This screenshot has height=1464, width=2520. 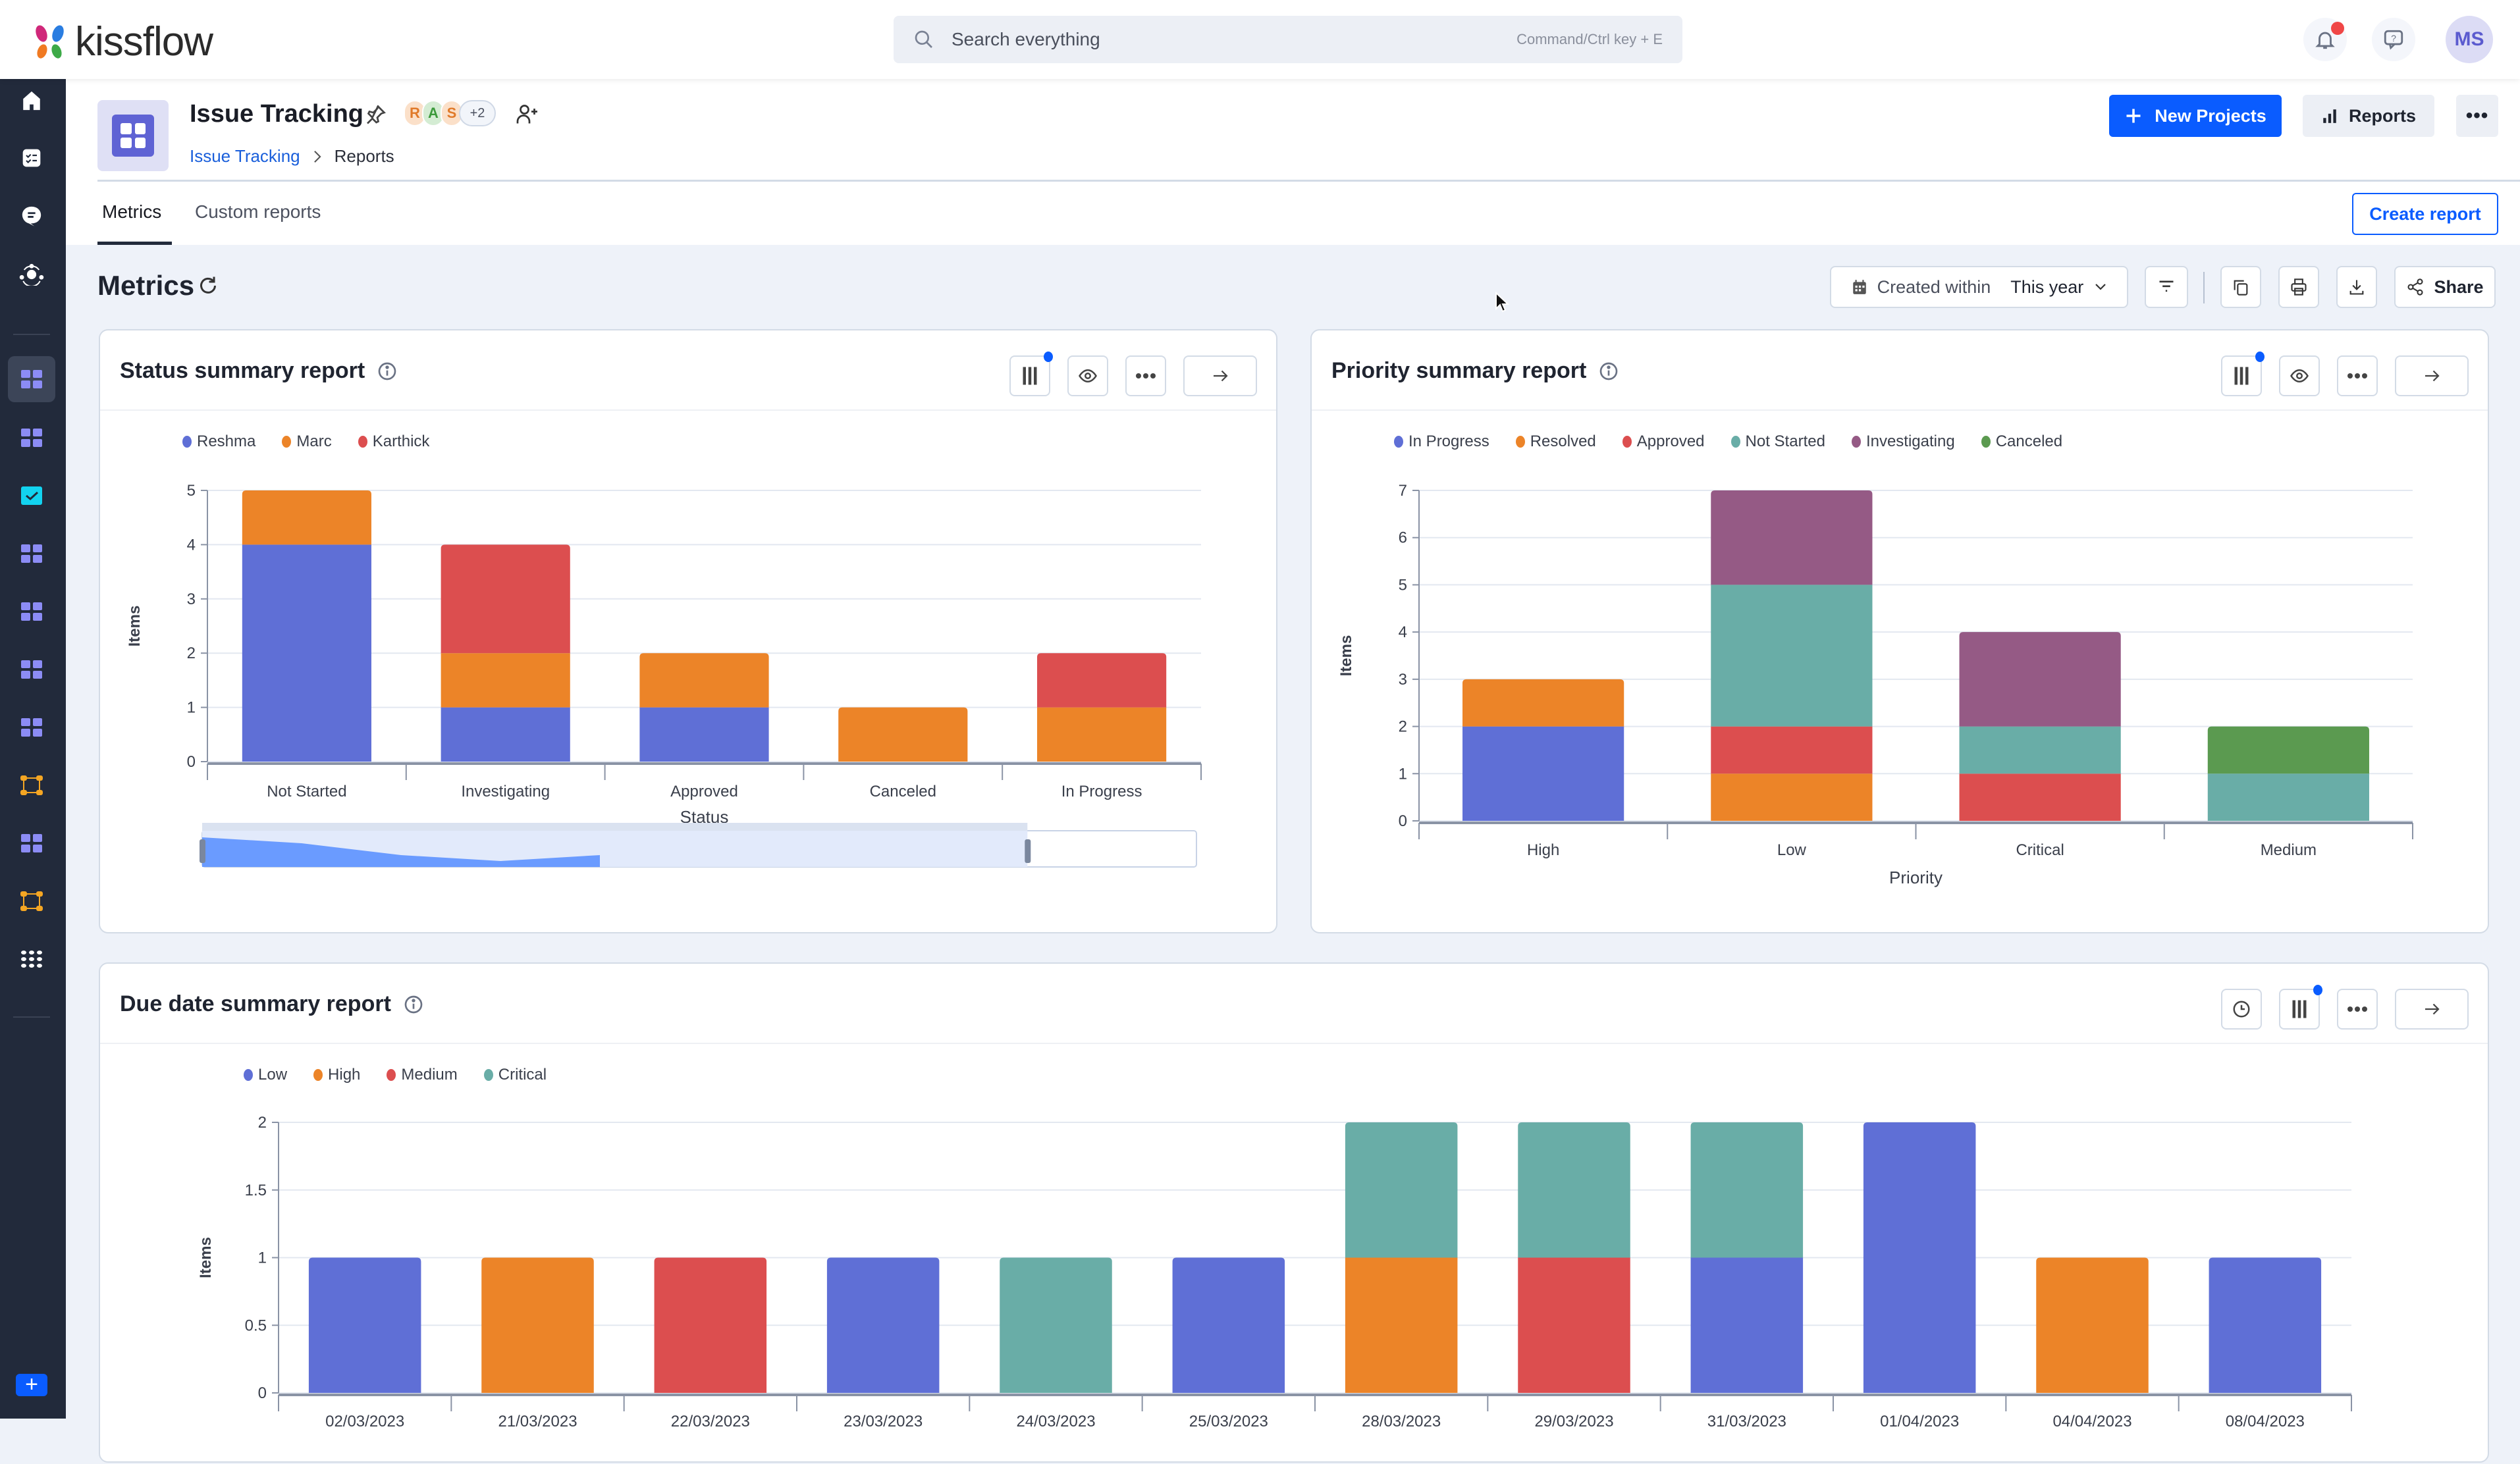 I want to click on tab-metrics: Metrics, so click(x=131, y=211).